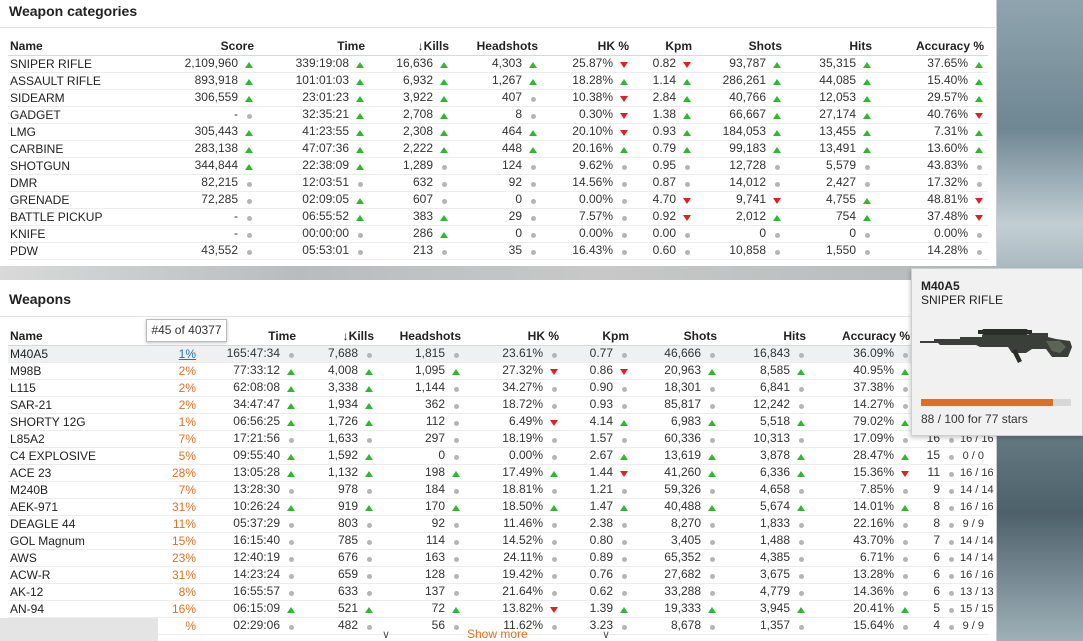  Describe the element at coordinates (438, 625) in the screenshot. I see `cell-hs-value: 56` at that location.